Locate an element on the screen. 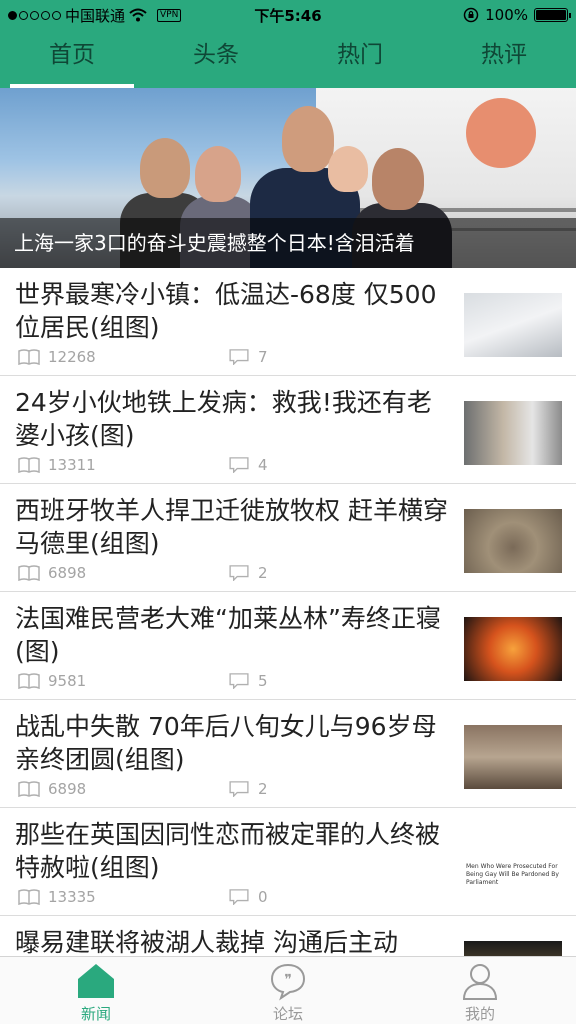  nav-forum: ❞ 论坛 is located at coordinates (288, 990).